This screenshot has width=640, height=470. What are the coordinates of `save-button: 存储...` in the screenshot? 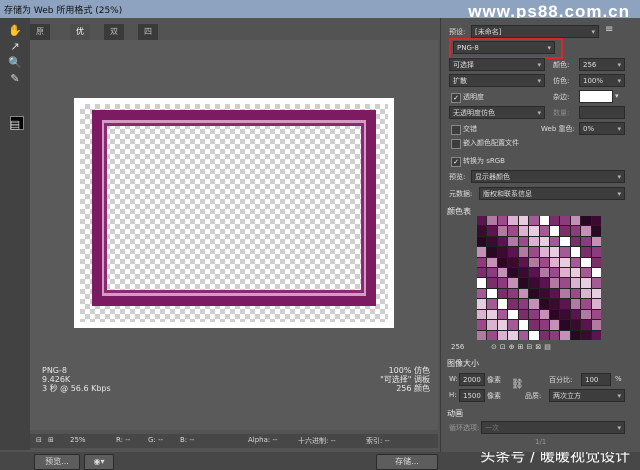 It's located at (407, 462).